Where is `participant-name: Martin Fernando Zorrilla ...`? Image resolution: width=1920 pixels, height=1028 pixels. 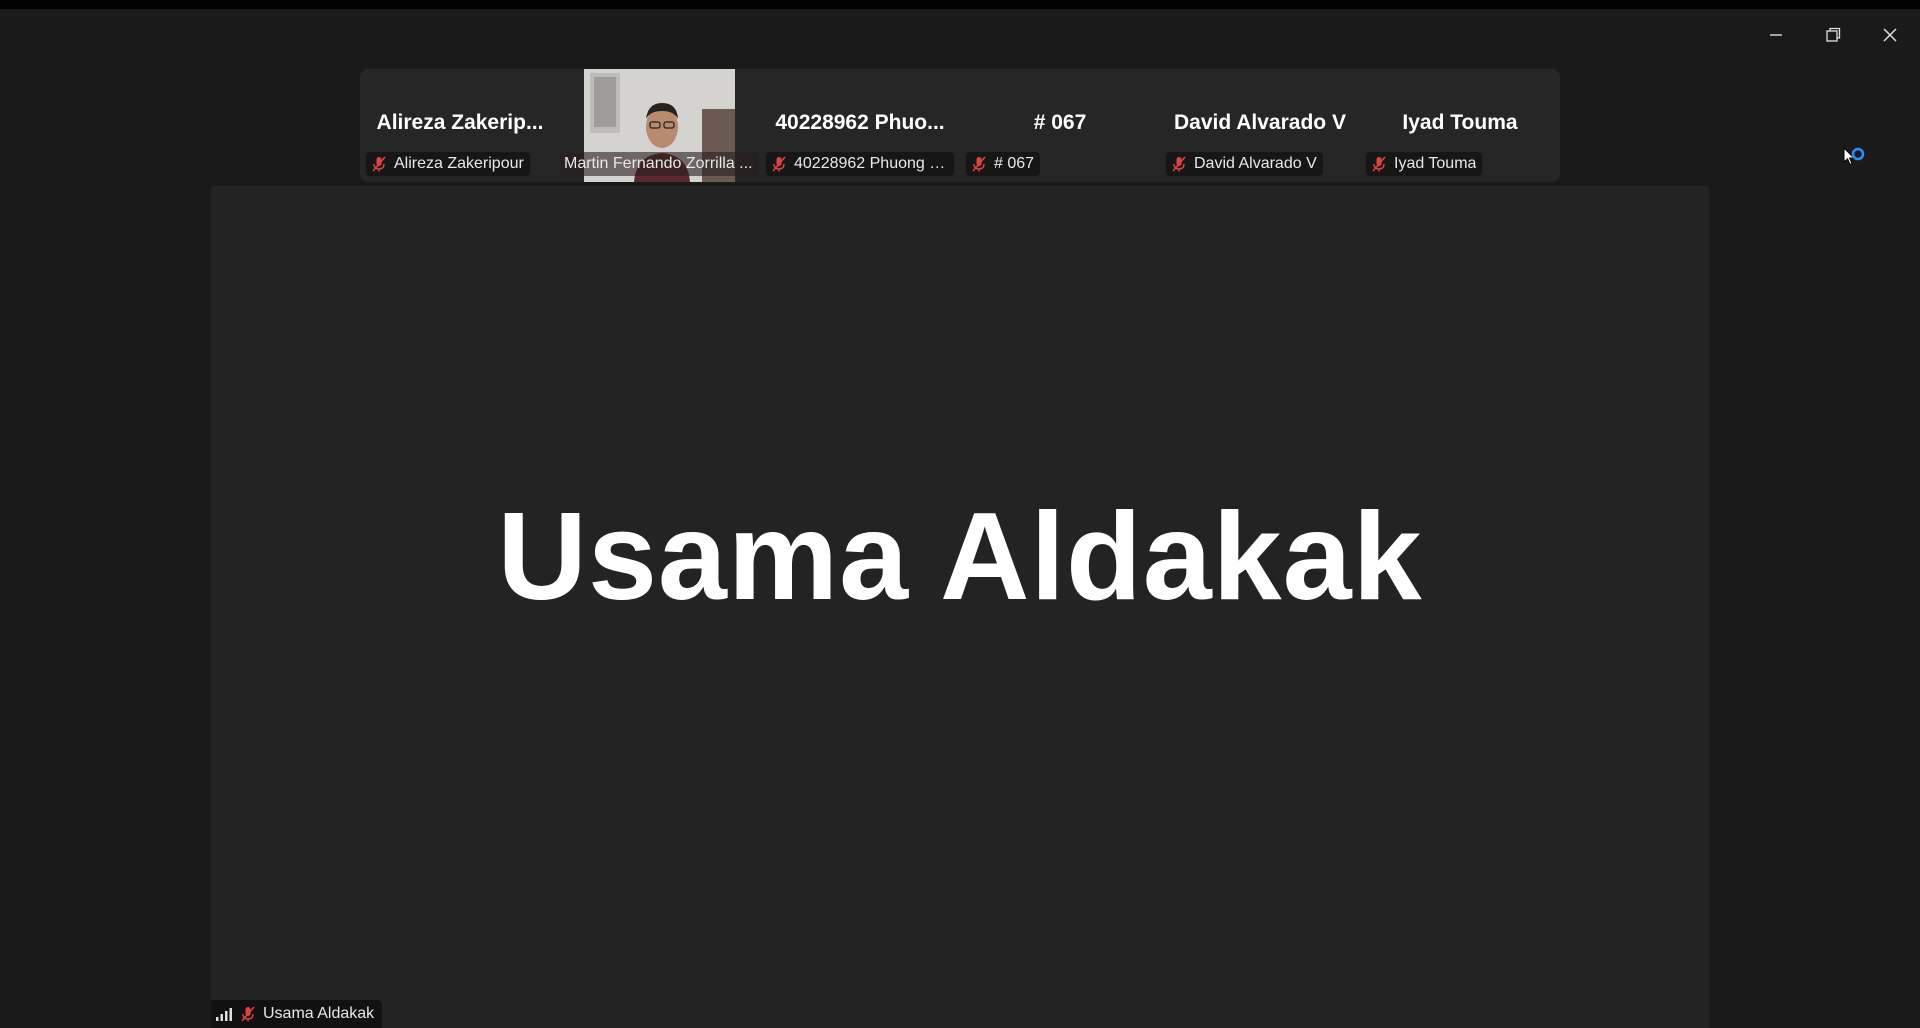 participant-name: Martin Fernando Zorrilla ... is located at coordinates (658, 163).